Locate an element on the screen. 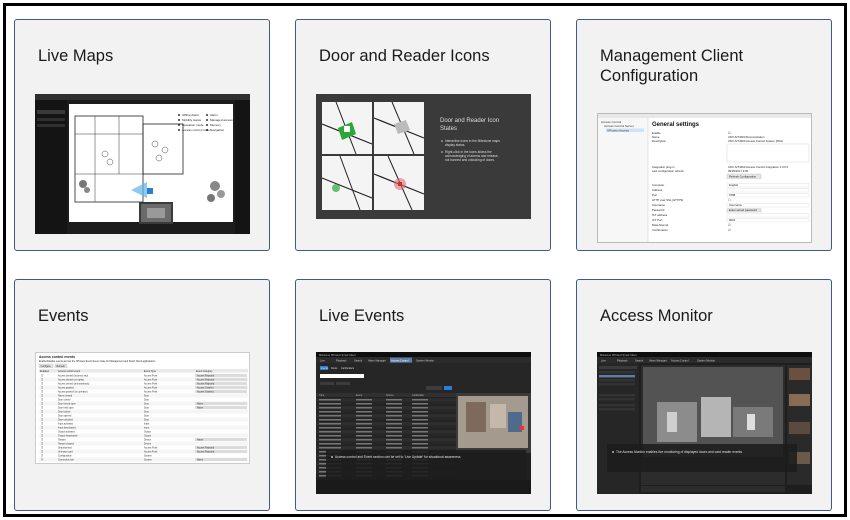  table-cell: Access denied (no rights) is located at coordinates (71, 380).